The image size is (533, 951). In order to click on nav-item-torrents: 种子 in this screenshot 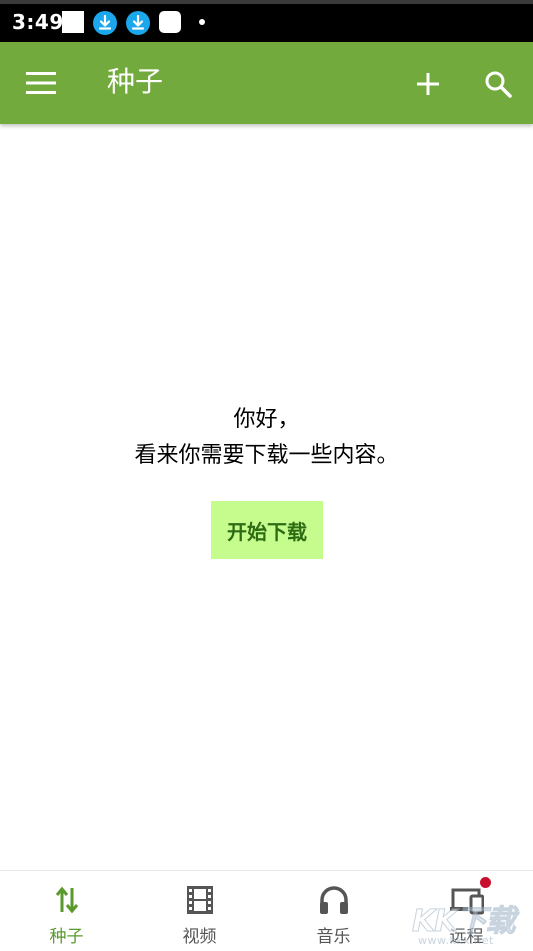, I will do `click(66, 911)`.